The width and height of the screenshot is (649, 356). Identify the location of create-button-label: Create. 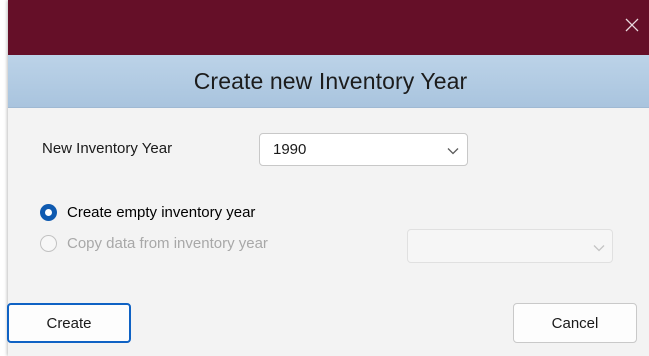
(69, 323).